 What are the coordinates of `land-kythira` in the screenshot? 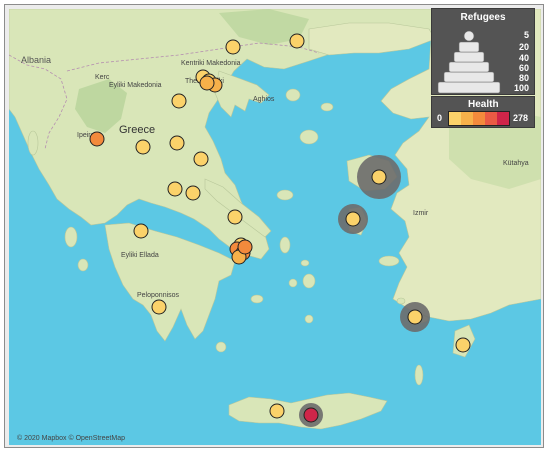 It's located at (221, 347).